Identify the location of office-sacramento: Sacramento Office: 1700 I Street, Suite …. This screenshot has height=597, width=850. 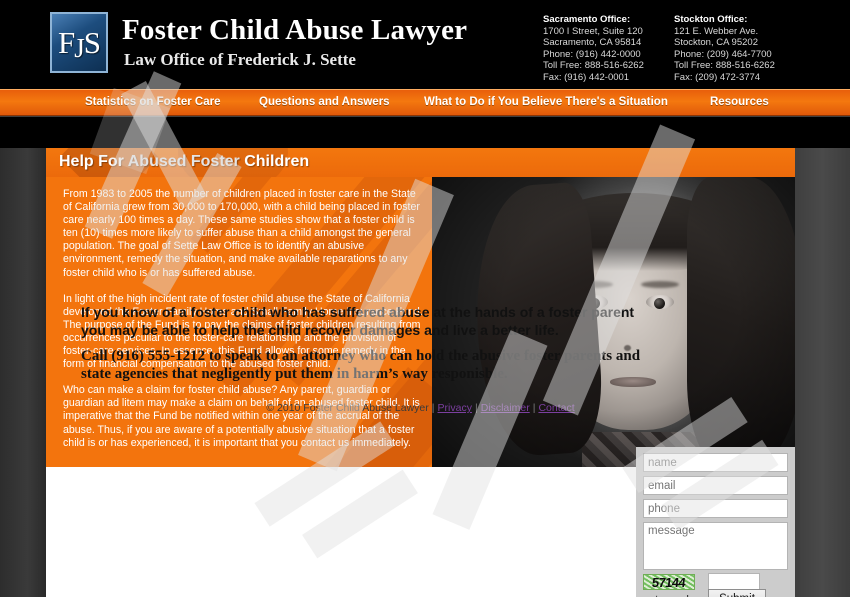
(608, 48).